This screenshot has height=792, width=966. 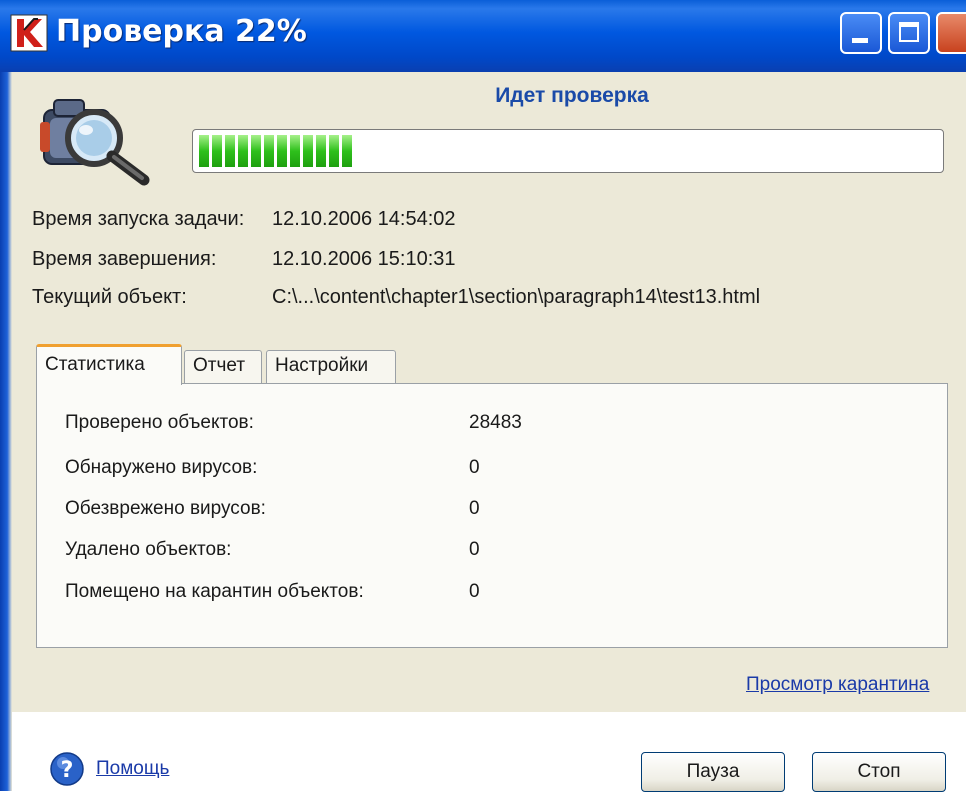 I want to click on maximize-button, so click(x=909, y=33).